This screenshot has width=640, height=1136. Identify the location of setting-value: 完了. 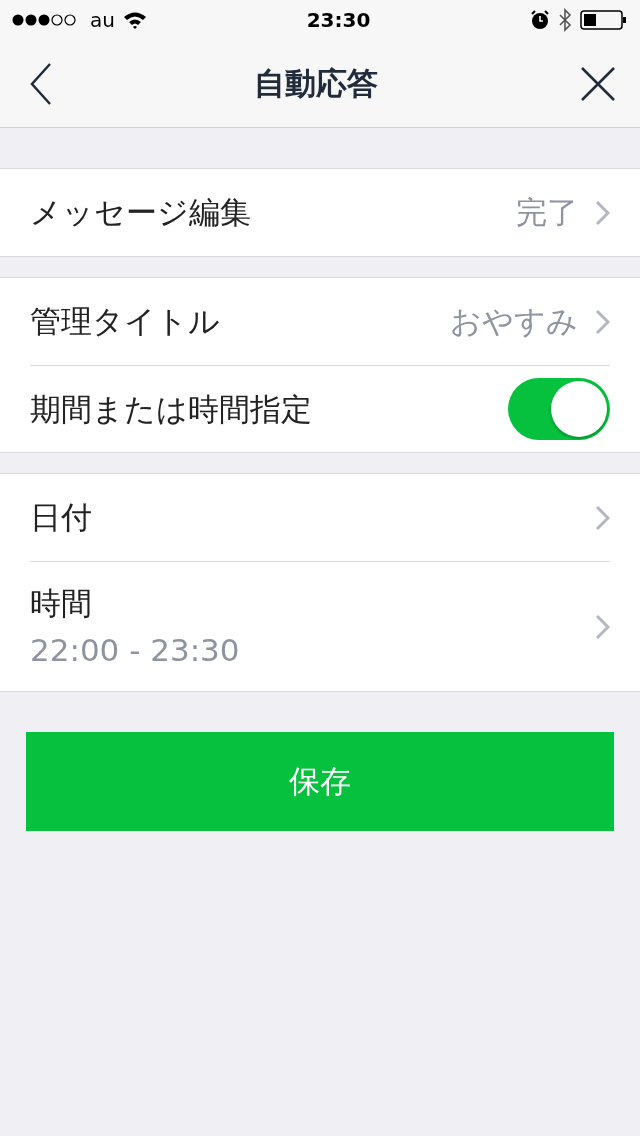
(547, 213).